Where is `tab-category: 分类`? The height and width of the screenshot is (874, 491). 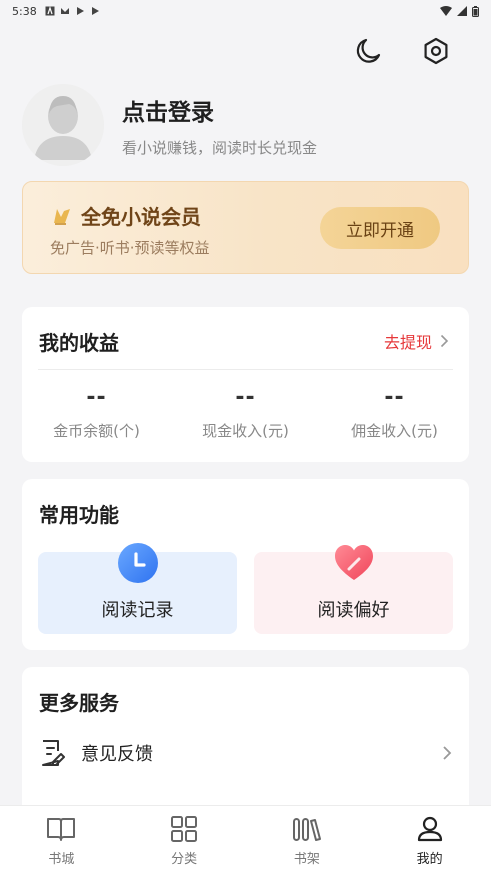 tab-category: 分类 is located at coordinates (184, 840).